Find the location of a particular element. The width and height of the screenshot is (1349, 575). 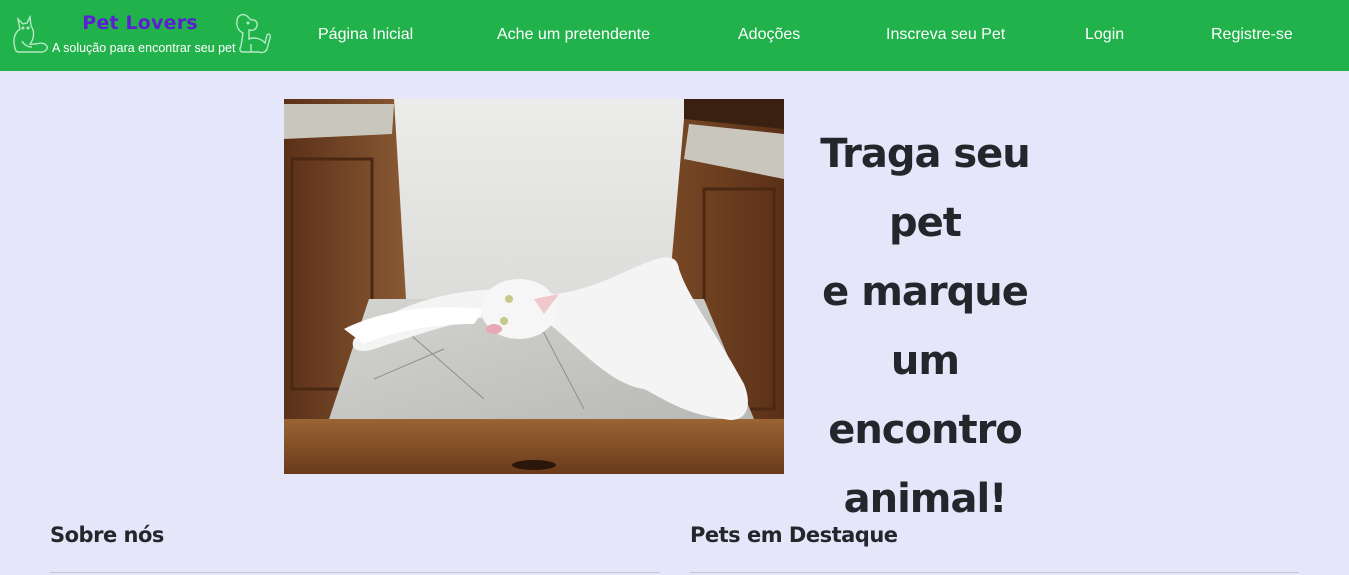

nav-register-pet: Inscreva seu Pet is located at coordinates (945, 35).